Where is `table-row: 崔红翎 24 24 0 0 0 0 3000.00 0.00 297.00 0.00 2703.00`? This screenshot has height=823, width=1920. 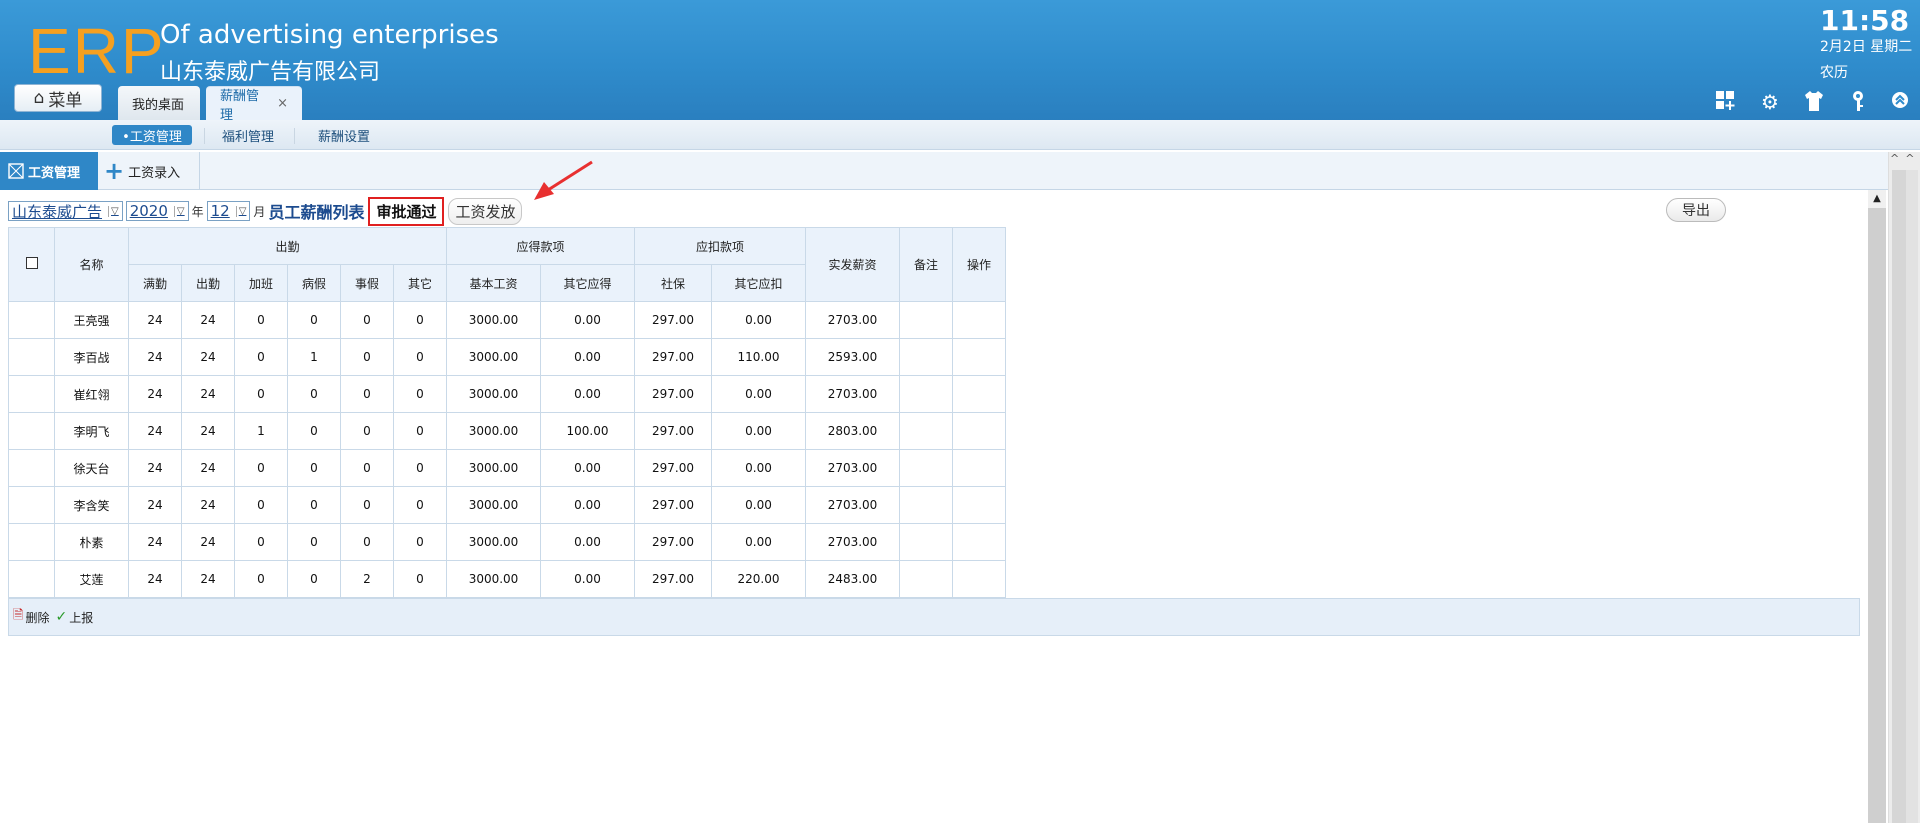 table-row: 崔红翎 24 24 0 0 0 0 3000.00 0.00 297.00 0.00 2703.00 is located at coordinates (507, 394).